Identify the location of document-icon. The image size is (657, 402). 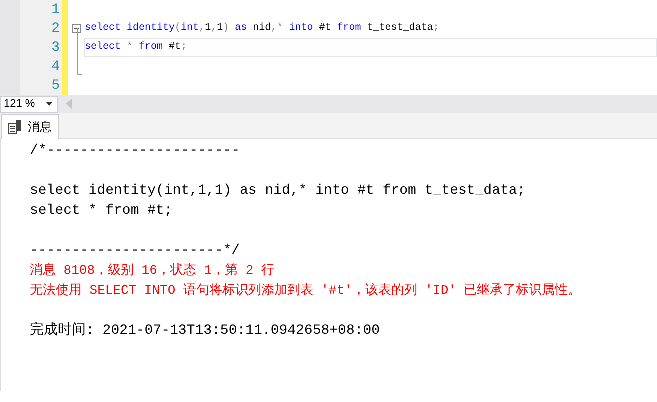
(15, 127).